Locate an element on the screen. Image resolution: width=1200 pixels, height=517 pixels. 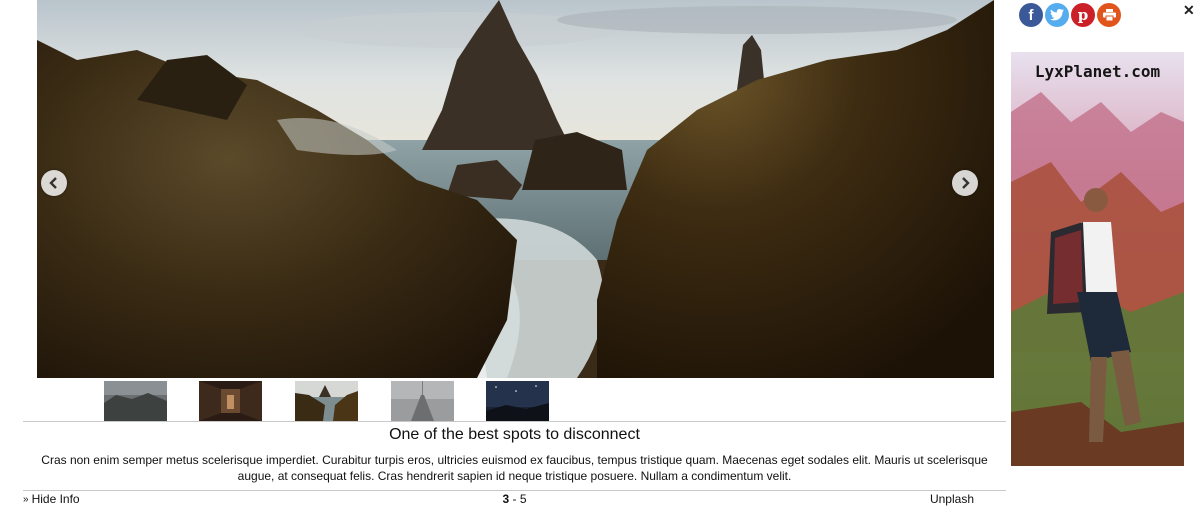
slide-counter: 3 - 5 is located at coordinates (514, 499).